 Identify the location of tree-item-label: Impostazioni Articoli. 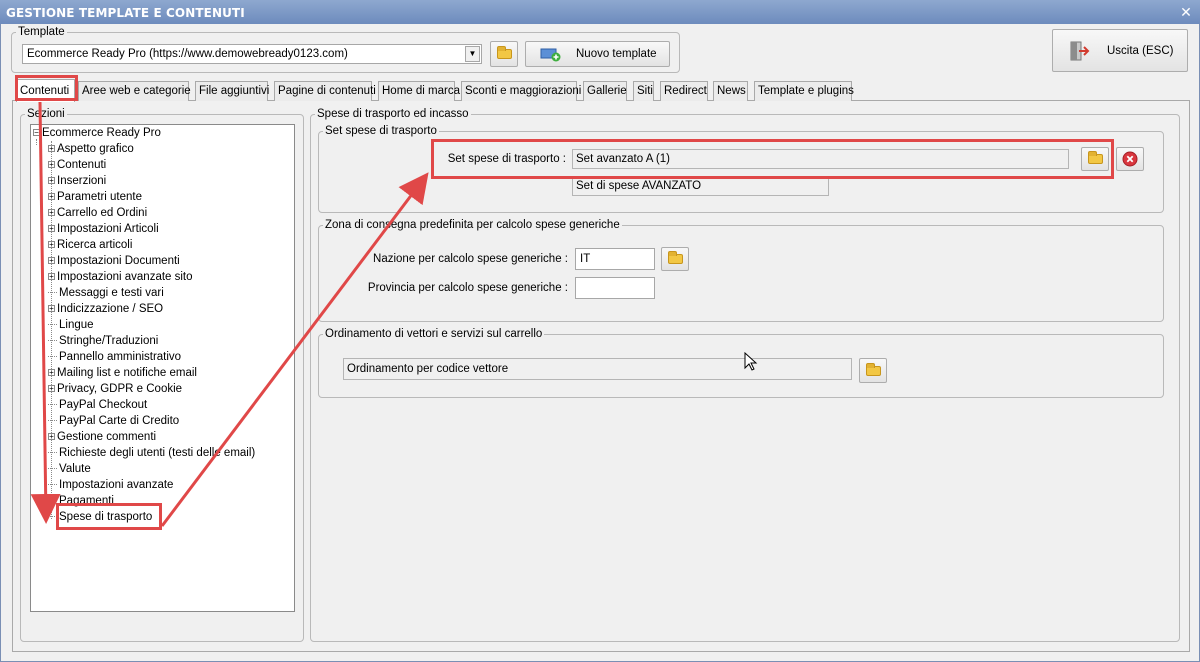
(108, 229).